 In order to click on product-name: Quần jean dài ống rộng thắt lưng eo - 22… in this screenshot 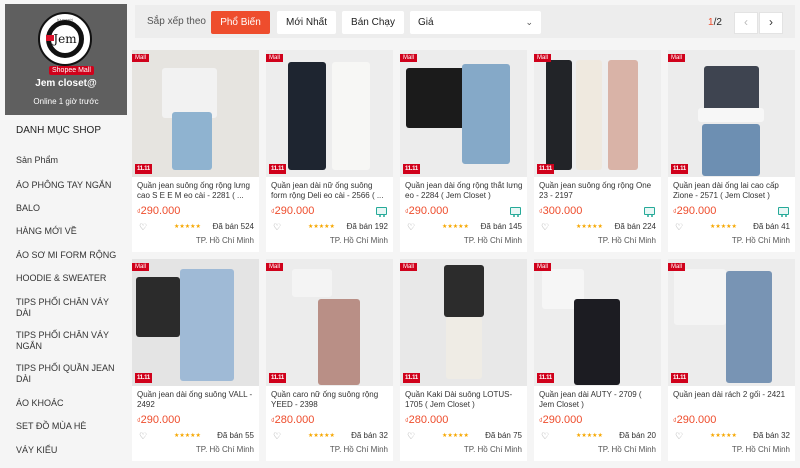, I will do `click(464, 191)`.